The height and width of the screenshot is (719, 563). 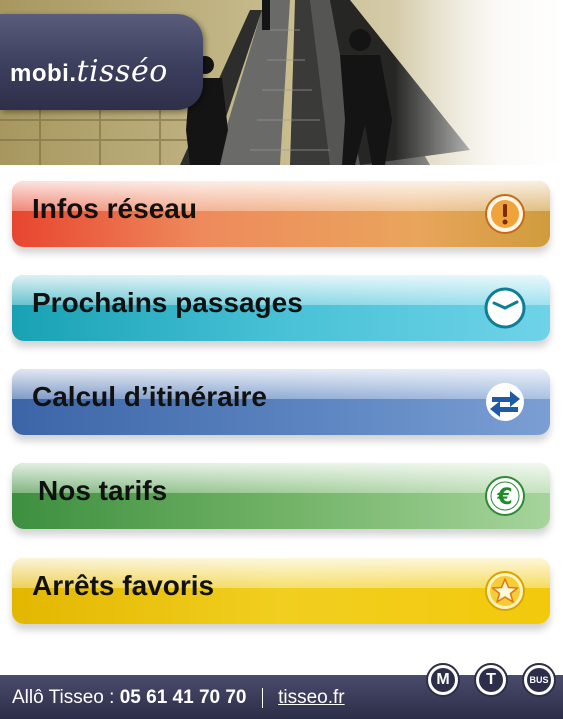 I want to click on bus-badge: BUS, so click(x=539, y=680).